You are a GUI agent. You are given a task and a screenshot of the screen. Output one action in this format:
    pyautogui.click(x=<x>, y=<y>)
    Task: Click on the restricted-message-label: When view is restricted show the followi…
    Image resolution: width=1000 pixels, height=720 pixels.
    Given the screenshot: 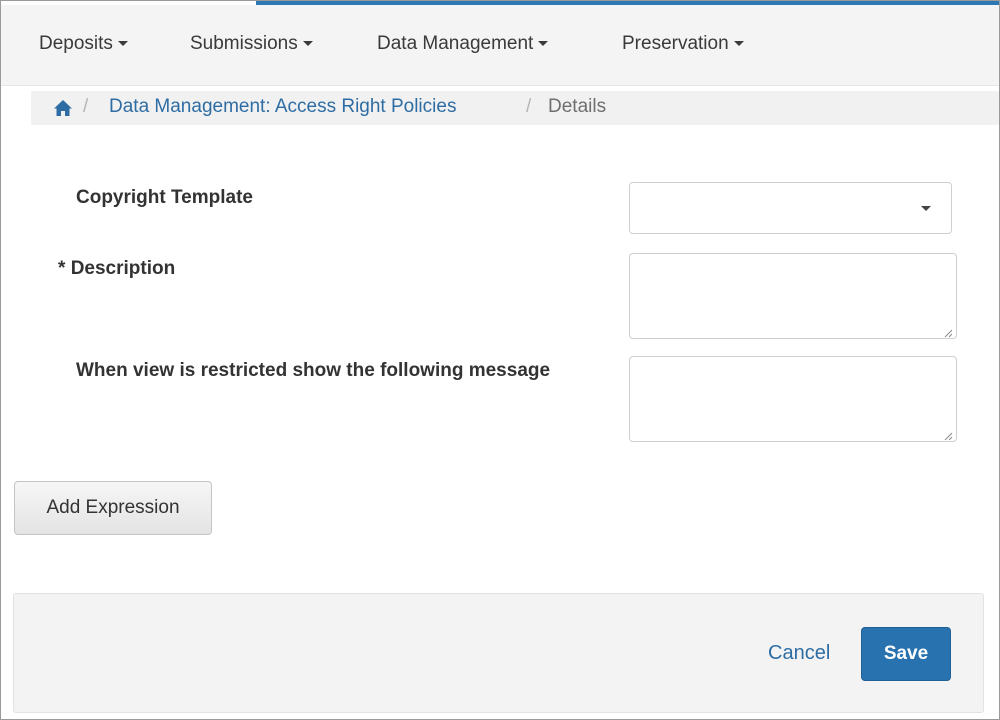 What is the action you would take?
    pyautogui.click(x=313, y=370)
    